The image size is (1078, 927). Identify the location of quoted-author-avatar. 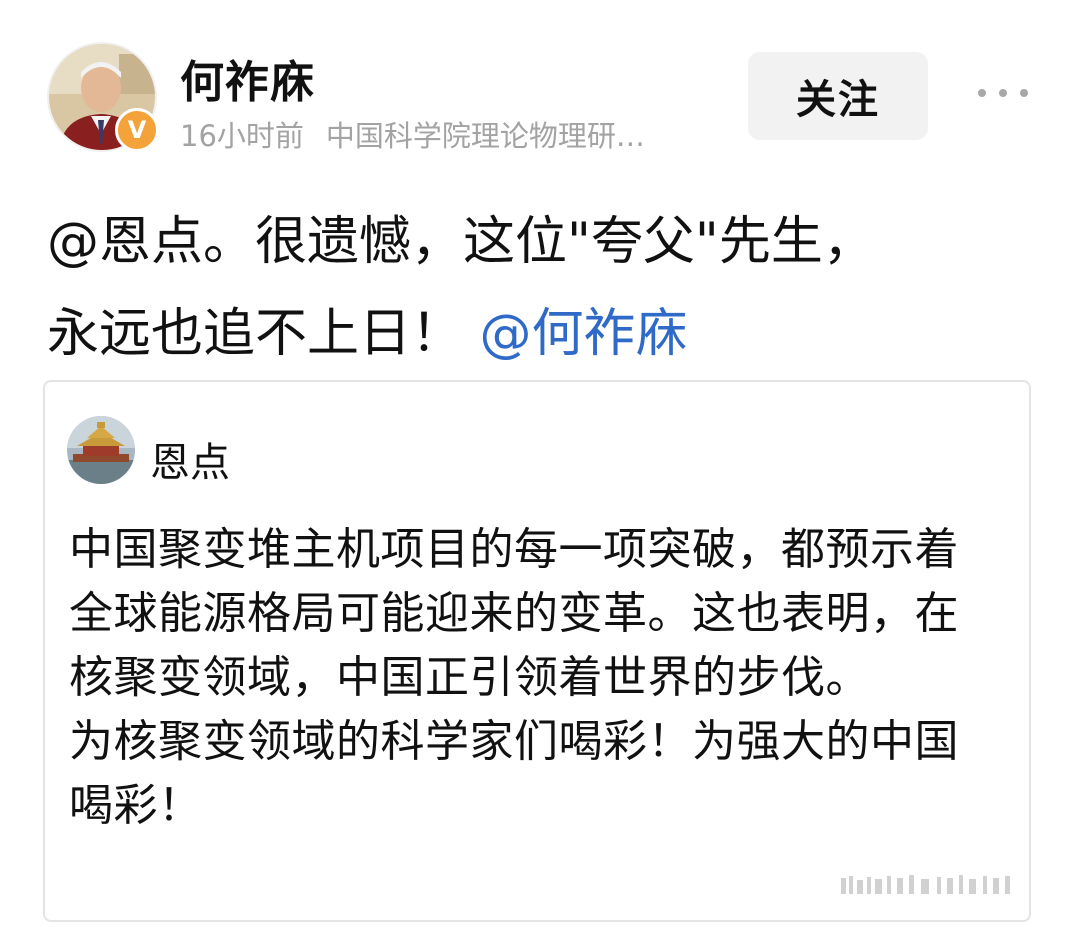
(101, 450).